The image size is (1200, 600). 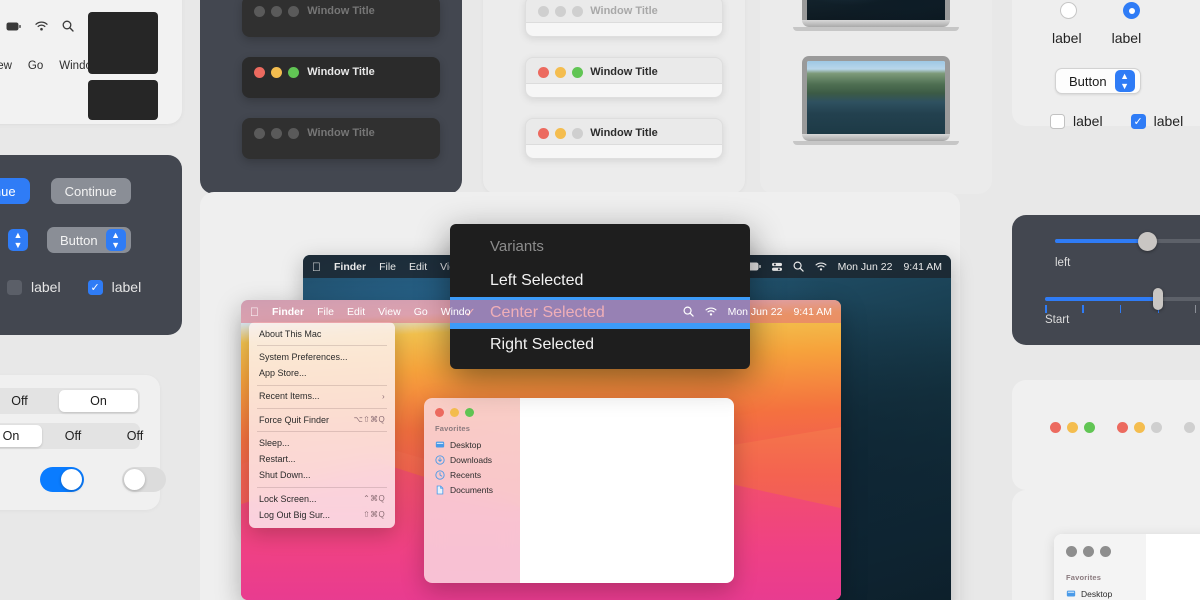 What do you see at coordinates (322, 397) in the screenshot?
I see `menu-item-recent-items: Recent Items... ›` at bounding box center [322, 397].